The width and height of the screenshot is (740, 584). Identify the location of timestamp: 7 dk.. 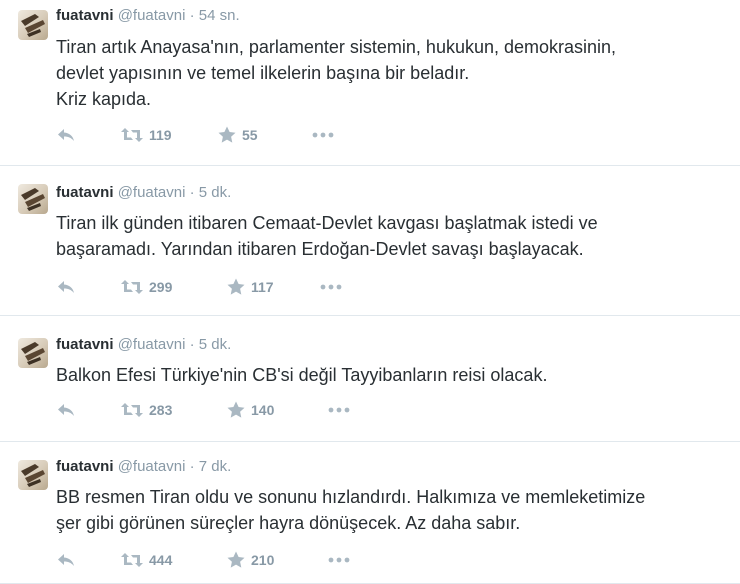
(215, 466).